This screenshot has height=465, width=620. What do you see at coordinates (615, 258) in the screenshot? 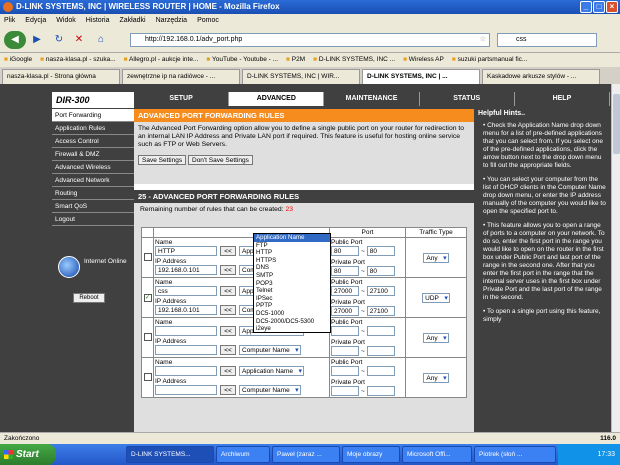
I see `page-scrollbar` at bounding box center [615, 258].